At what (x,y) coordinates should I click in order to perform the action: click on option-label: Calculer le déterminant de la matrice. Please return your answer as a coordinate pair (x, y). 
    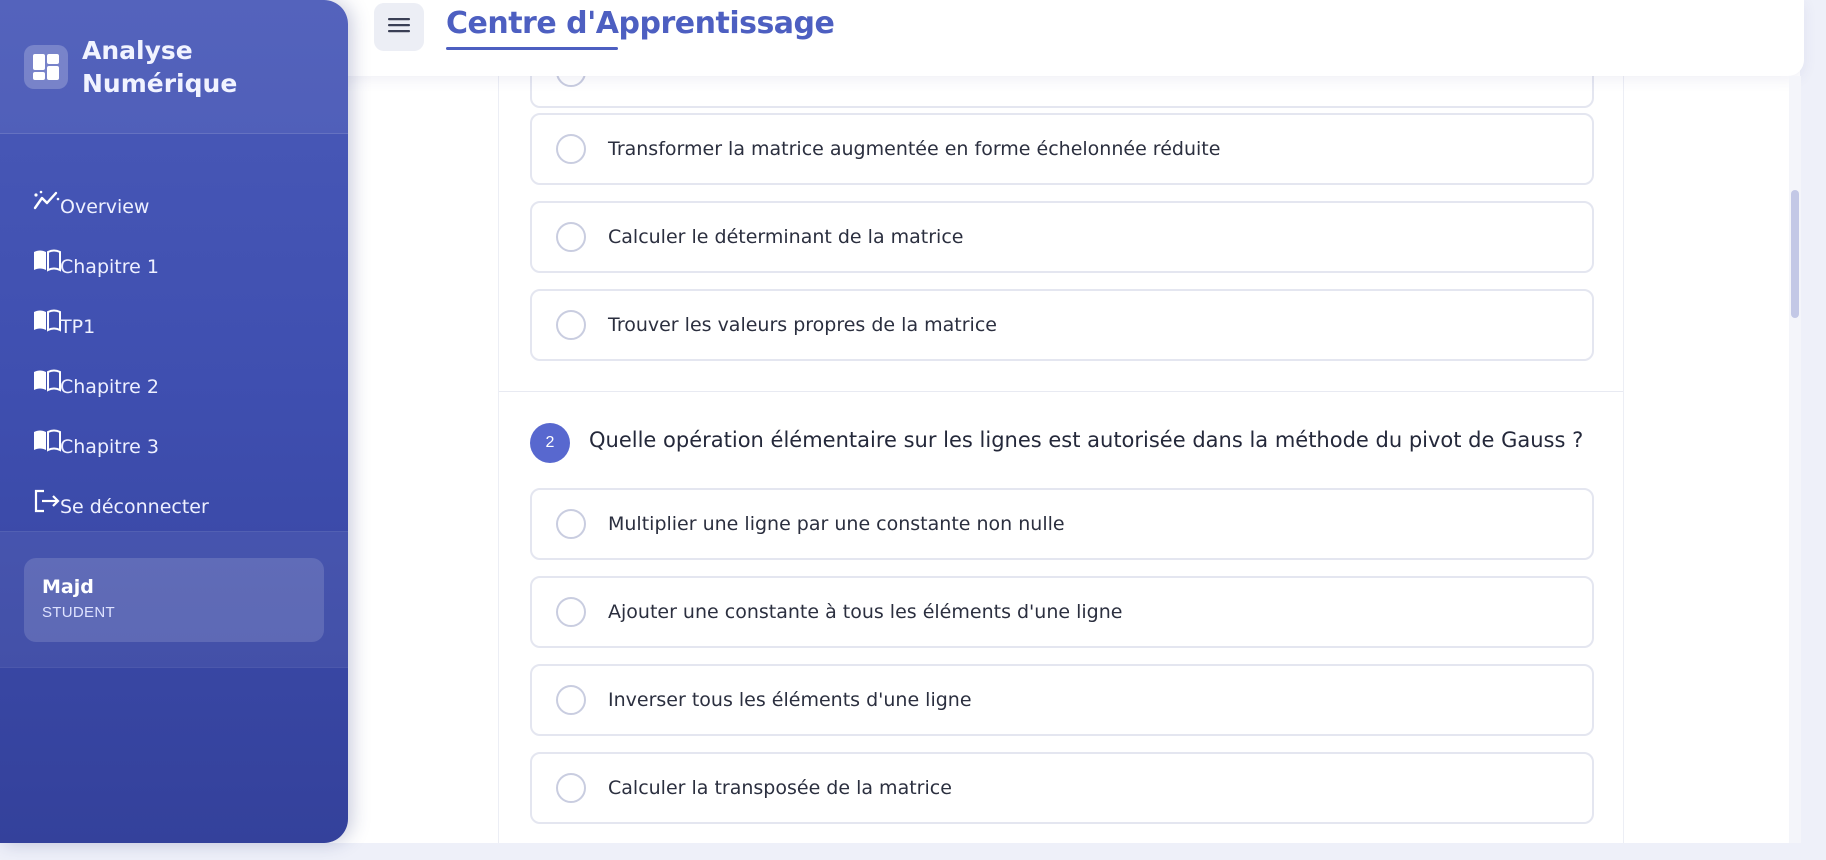
    Looking at the image, I should click on (786, 237).